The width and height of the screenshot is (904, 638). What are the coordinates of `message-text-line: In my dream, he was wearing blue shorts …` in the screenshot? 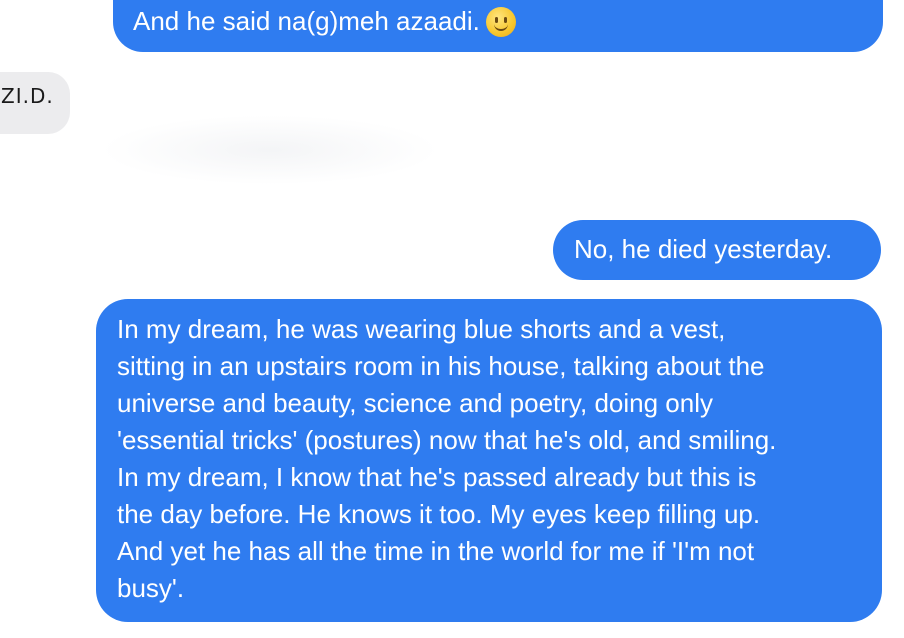 It's located at (421, 329).